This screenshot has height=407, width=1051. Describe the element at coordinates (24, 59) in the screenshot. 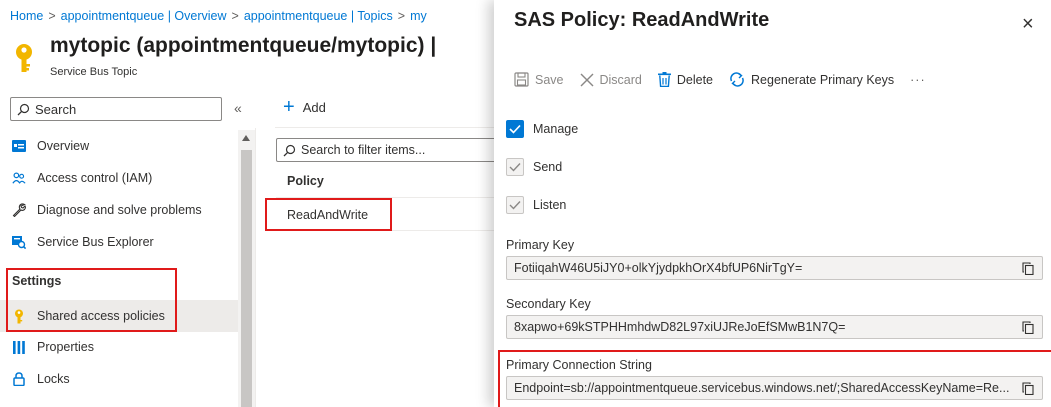

I see `key-icon` at that location.